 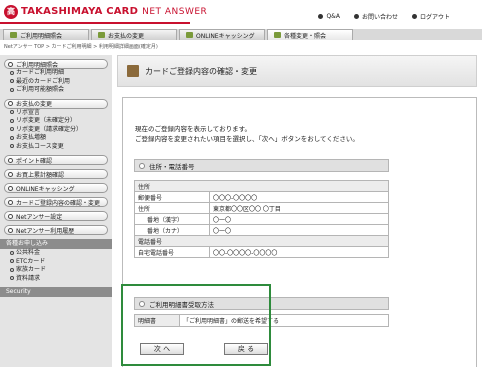 I want to click on sidebar-item-label: ONLINEキャッシング, so click(x=45, y=189).